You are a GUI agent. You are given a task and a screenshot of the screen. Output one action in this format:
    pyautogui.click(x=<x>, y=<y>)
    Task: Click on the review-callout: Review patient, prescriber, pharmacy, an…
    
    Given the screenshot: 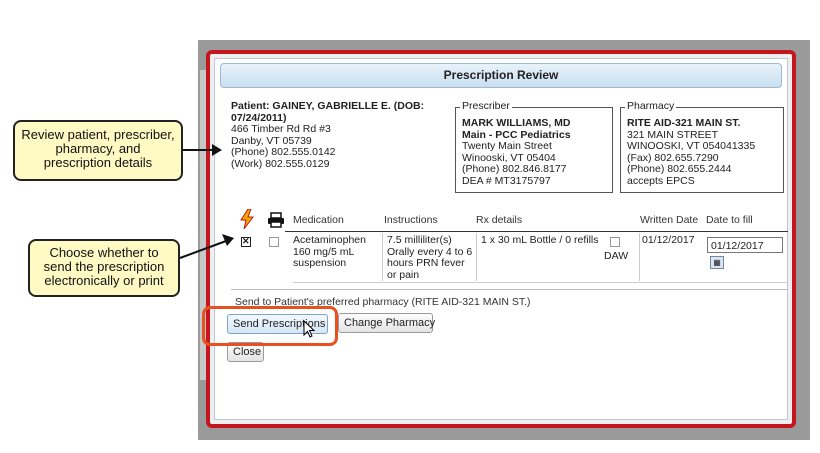 What is the action you would take?
    pyautogui.click(x=98, y=150)
    